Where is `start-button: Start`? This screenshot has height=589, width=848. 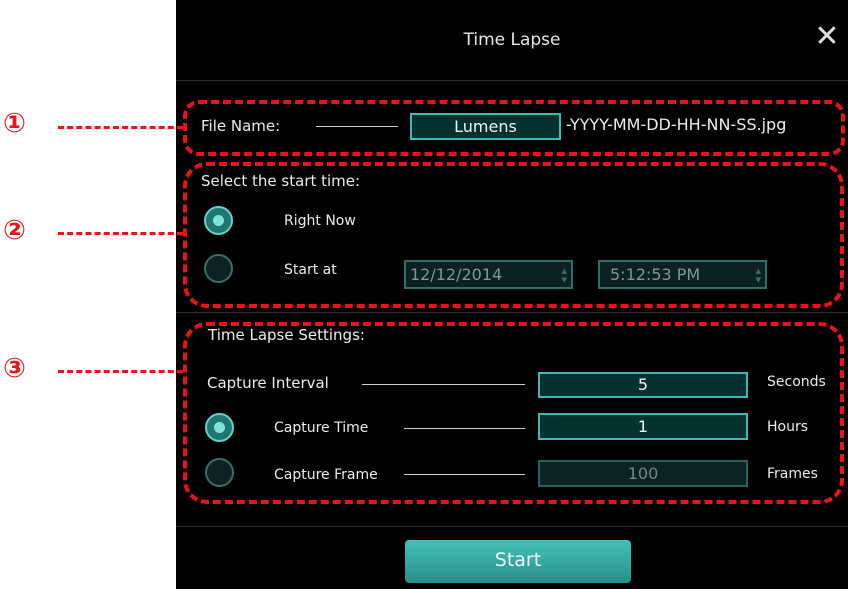
start-button: Start is located at coordinates (518, 561).